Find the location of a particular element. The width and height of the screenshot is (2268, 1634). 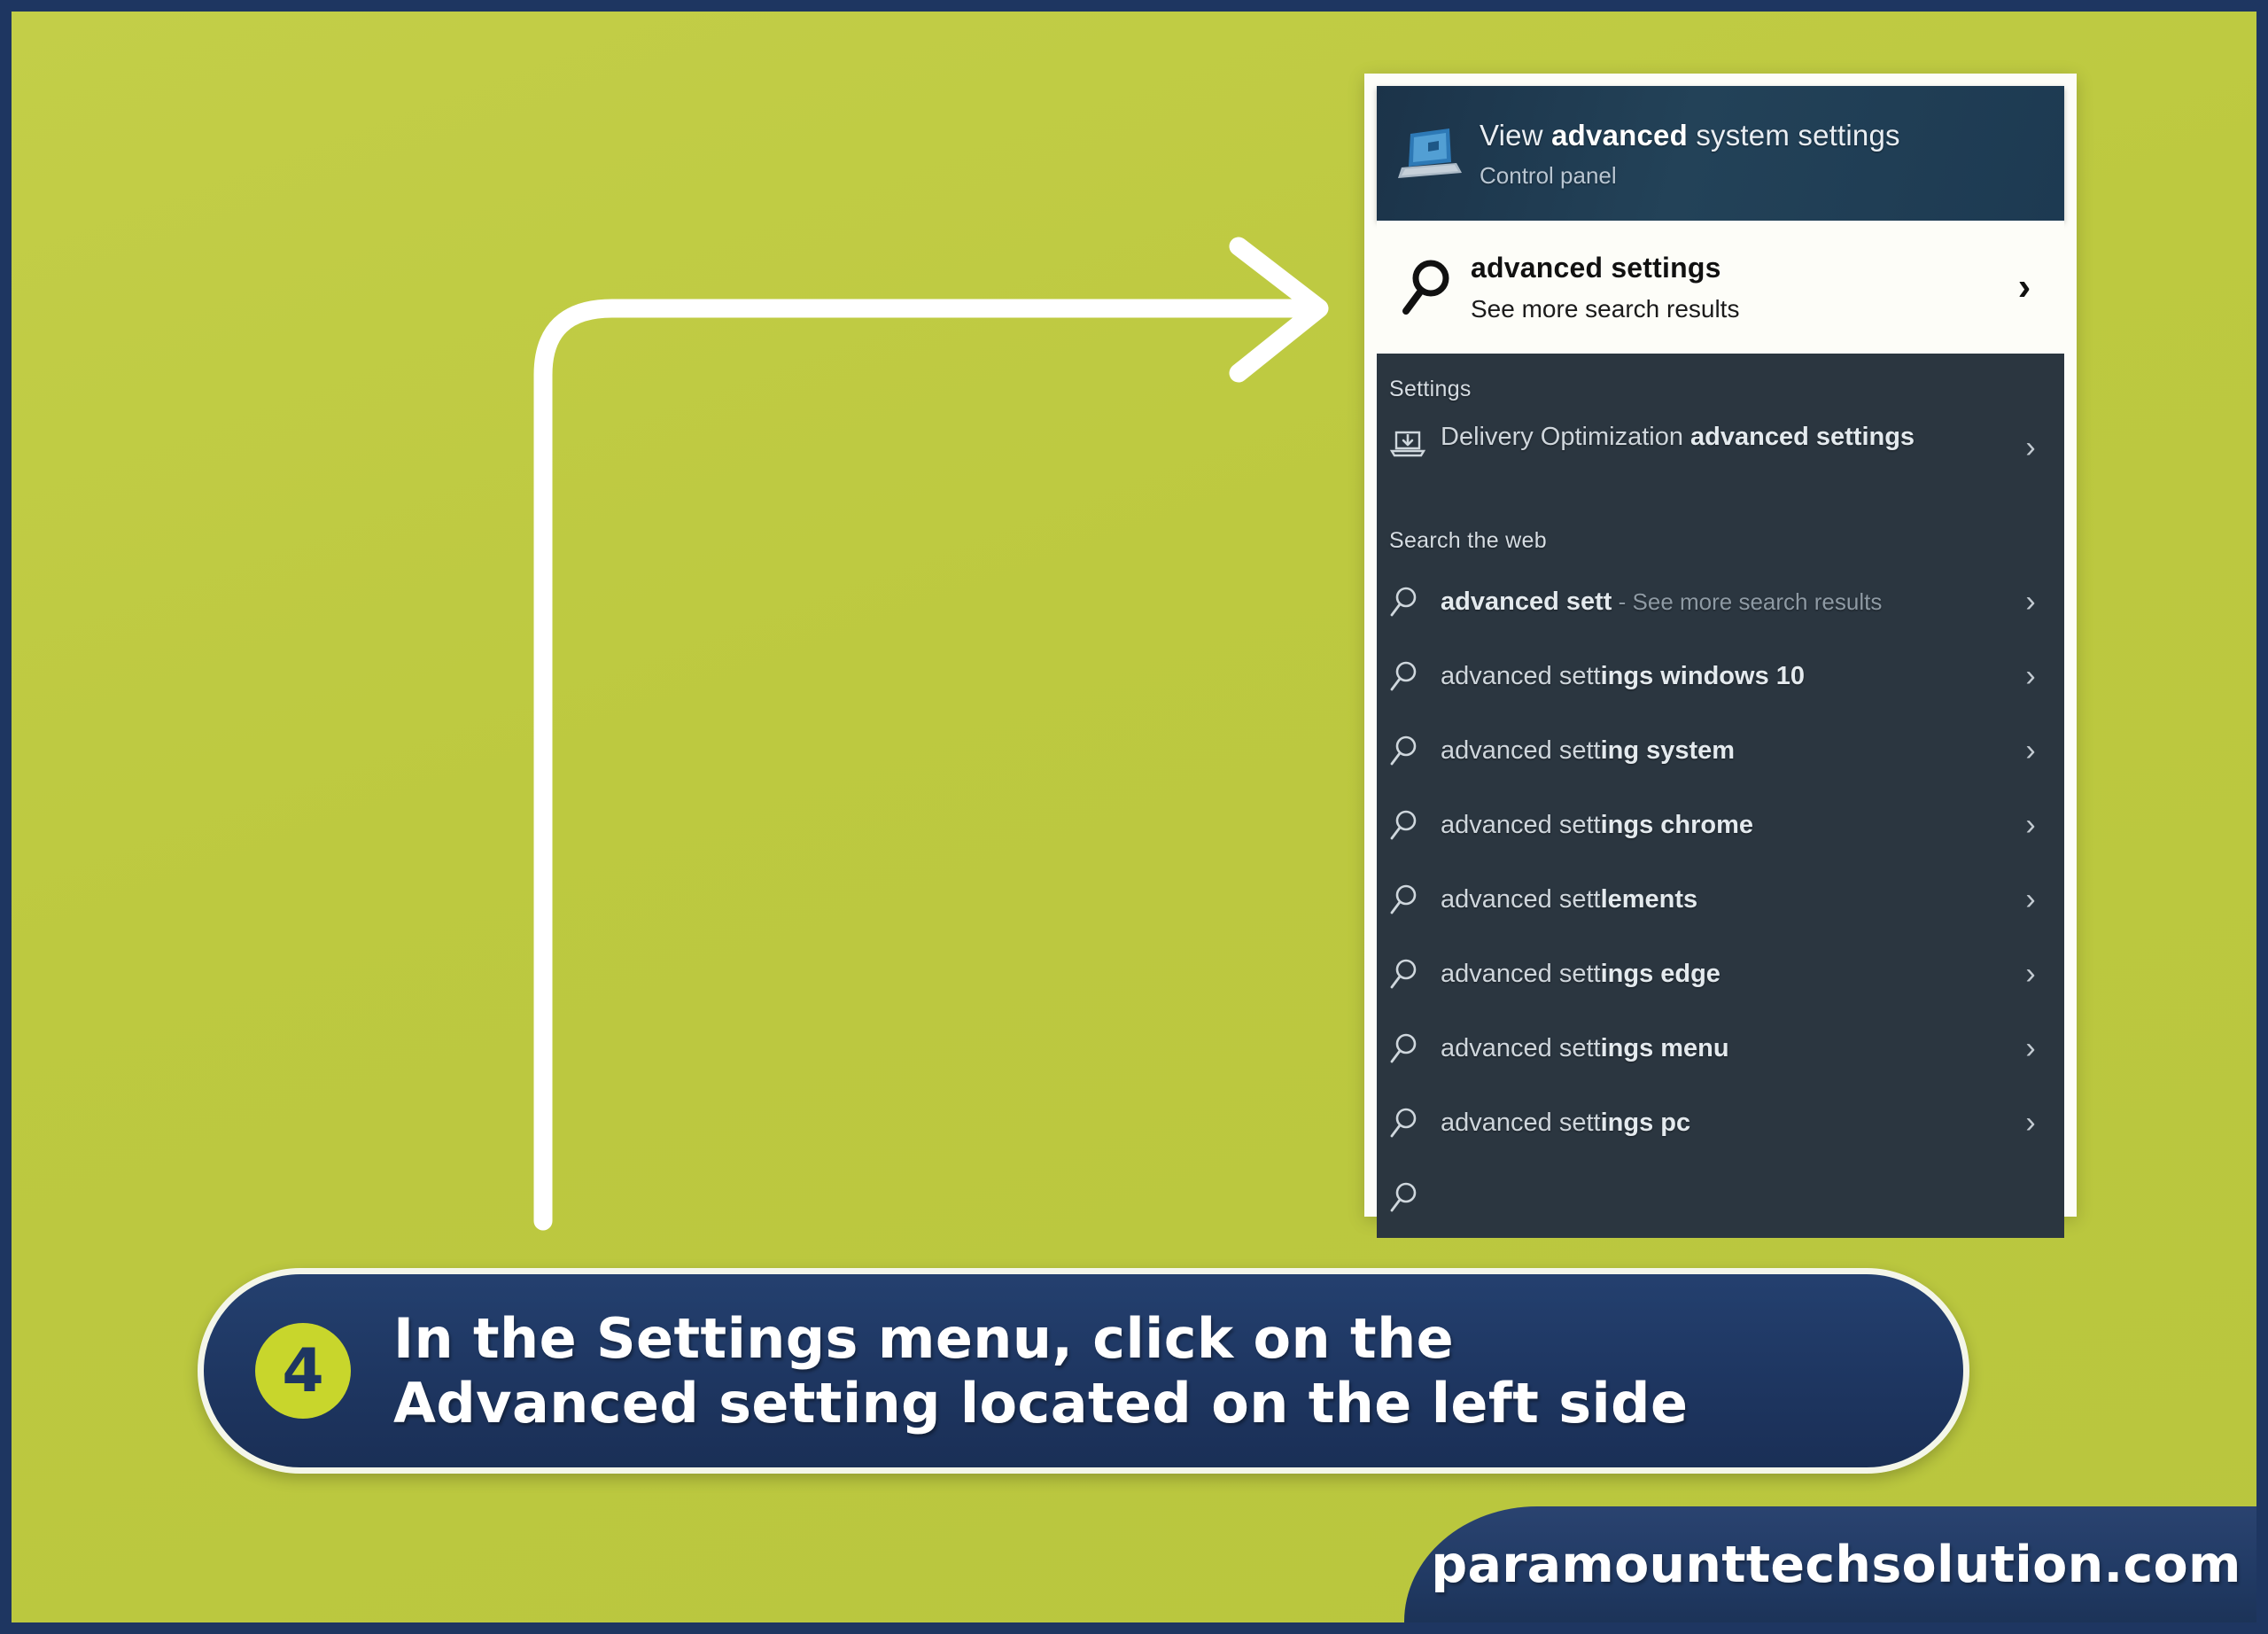

label-bold: ing system is located at coordinates (1668, 750).